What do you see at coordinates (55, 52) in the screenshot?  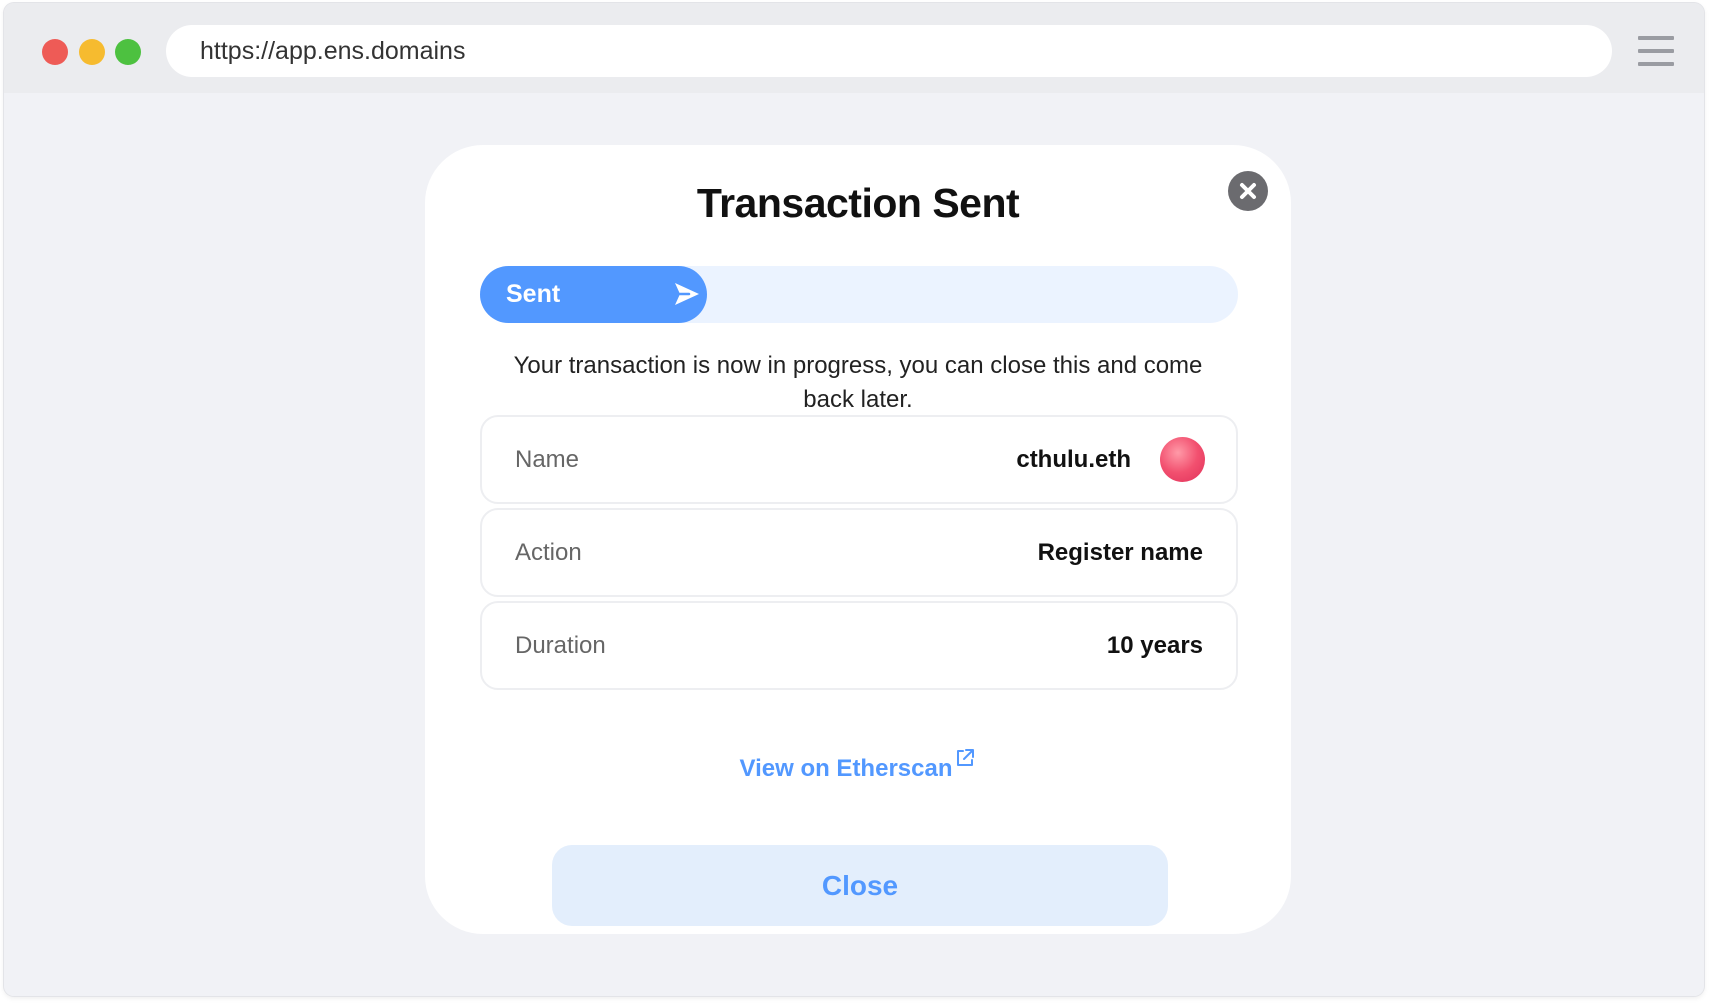 I see `window-close-dot` at bounding box center [55, 52].